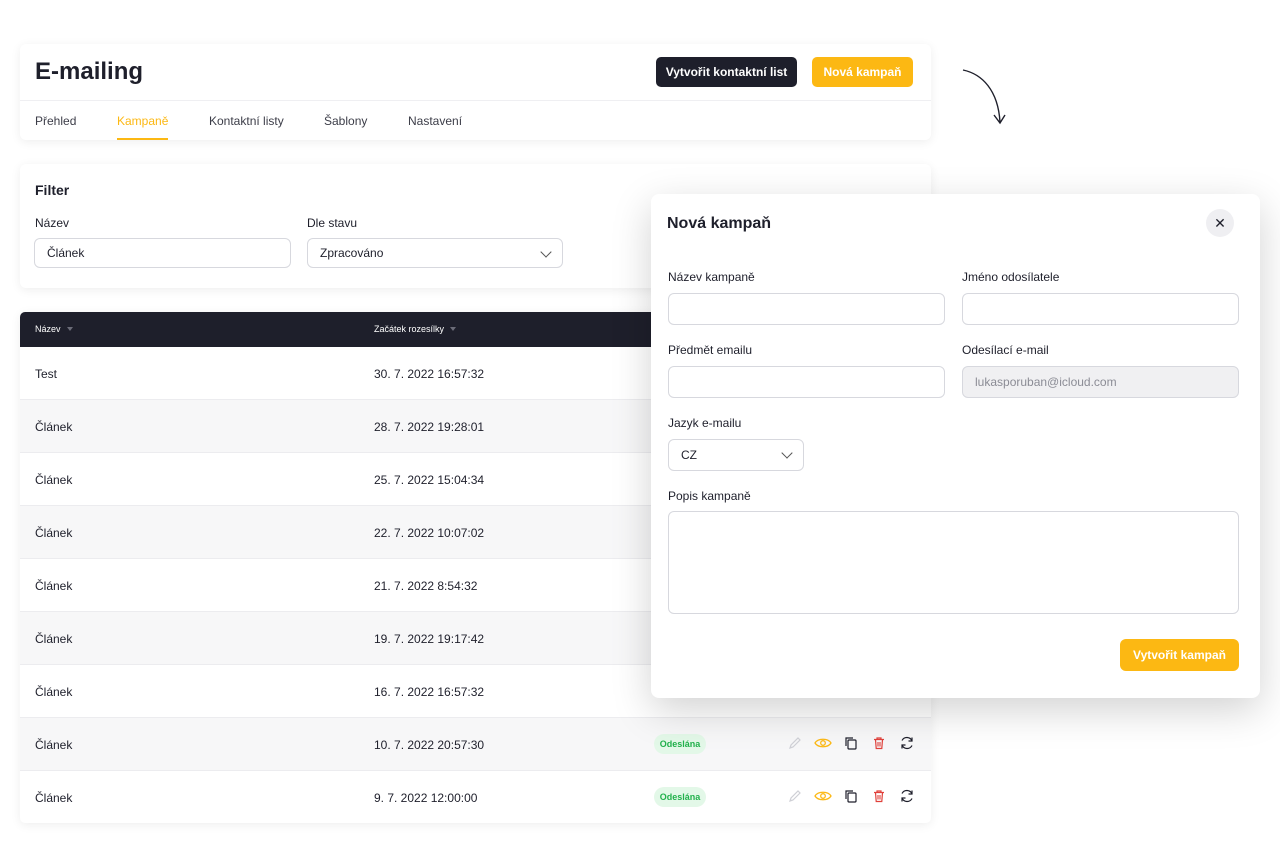 This screenshot has width=1280, height=866. I want to click on tab-contact-lists: Kontaktní listy, so click(246, 121).